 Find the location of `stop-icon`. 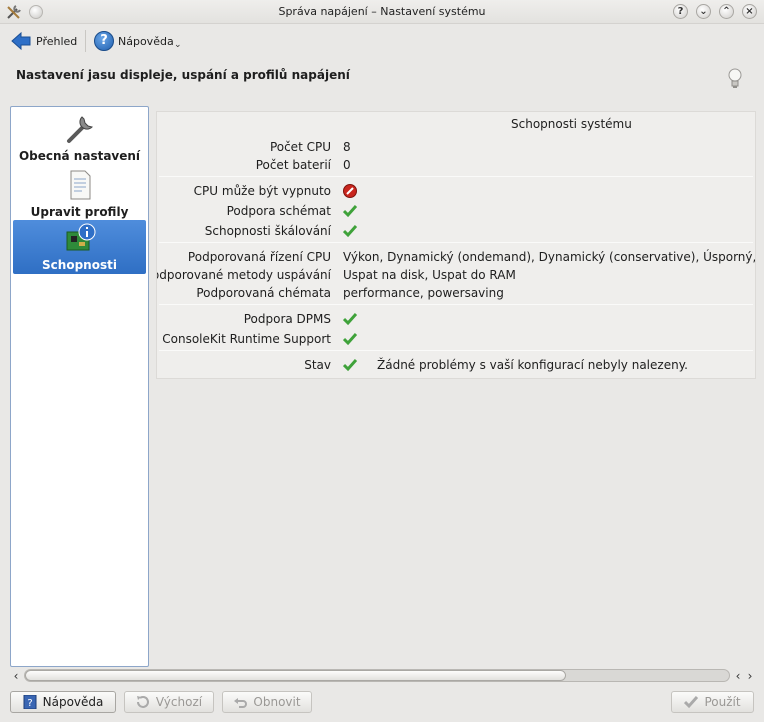

stop-icon is located at coordinates (350, 191).